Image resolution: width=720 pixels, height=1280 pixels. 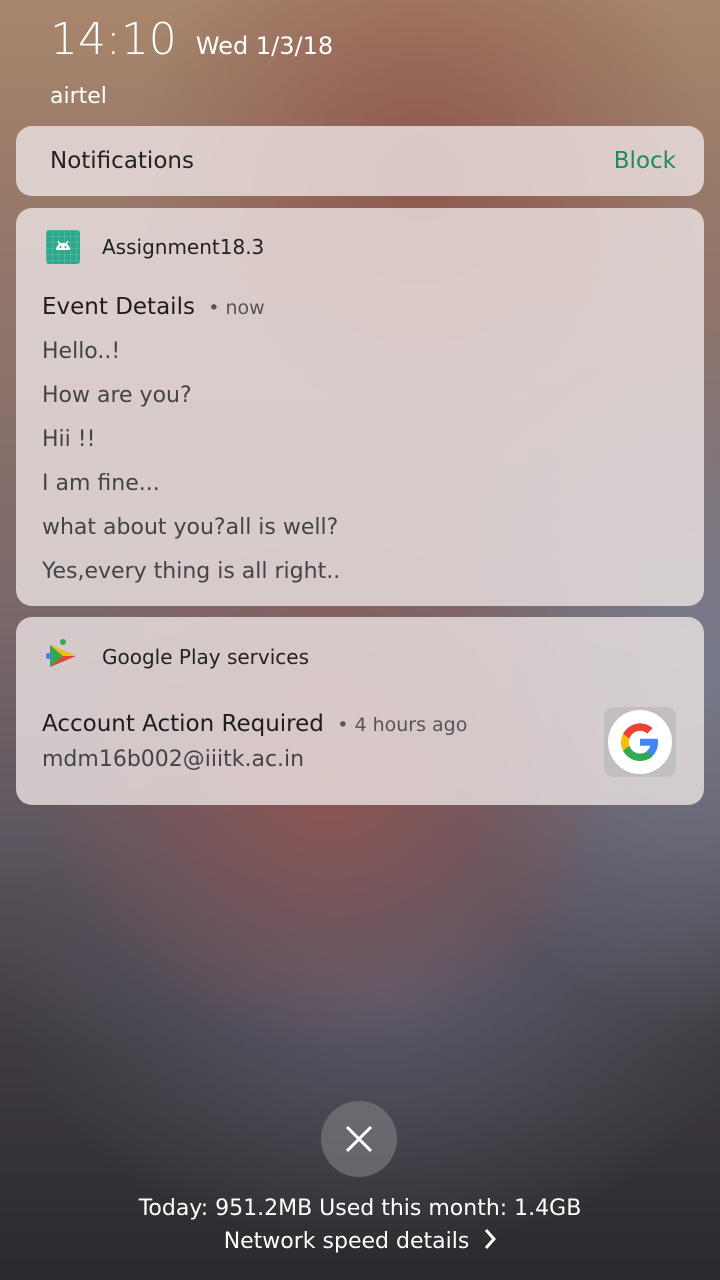 I want to click on message-line: Yes,every thing is all right.., so click(x=191, y=571).